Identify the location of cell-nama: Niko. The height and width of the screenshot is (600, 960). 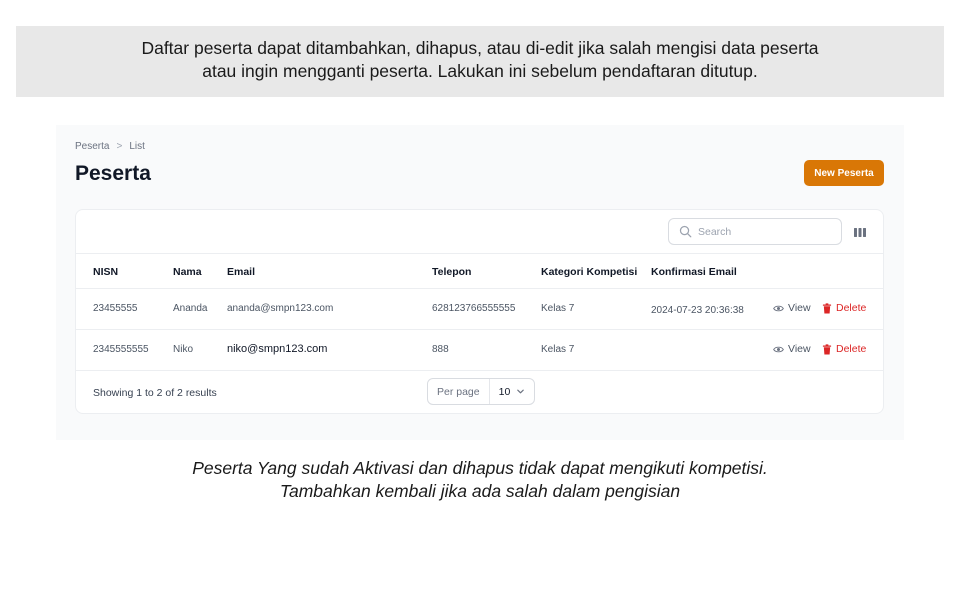
(183, 349).